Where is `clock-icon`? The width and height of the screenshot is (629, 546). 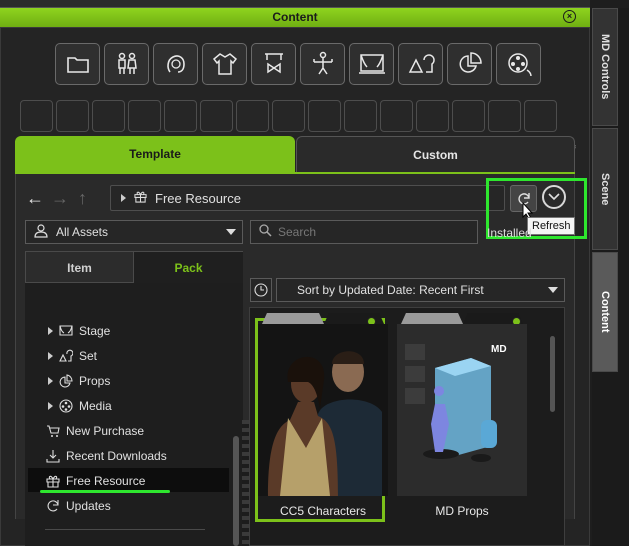 clock-icon is located at coordinates (261, 290).